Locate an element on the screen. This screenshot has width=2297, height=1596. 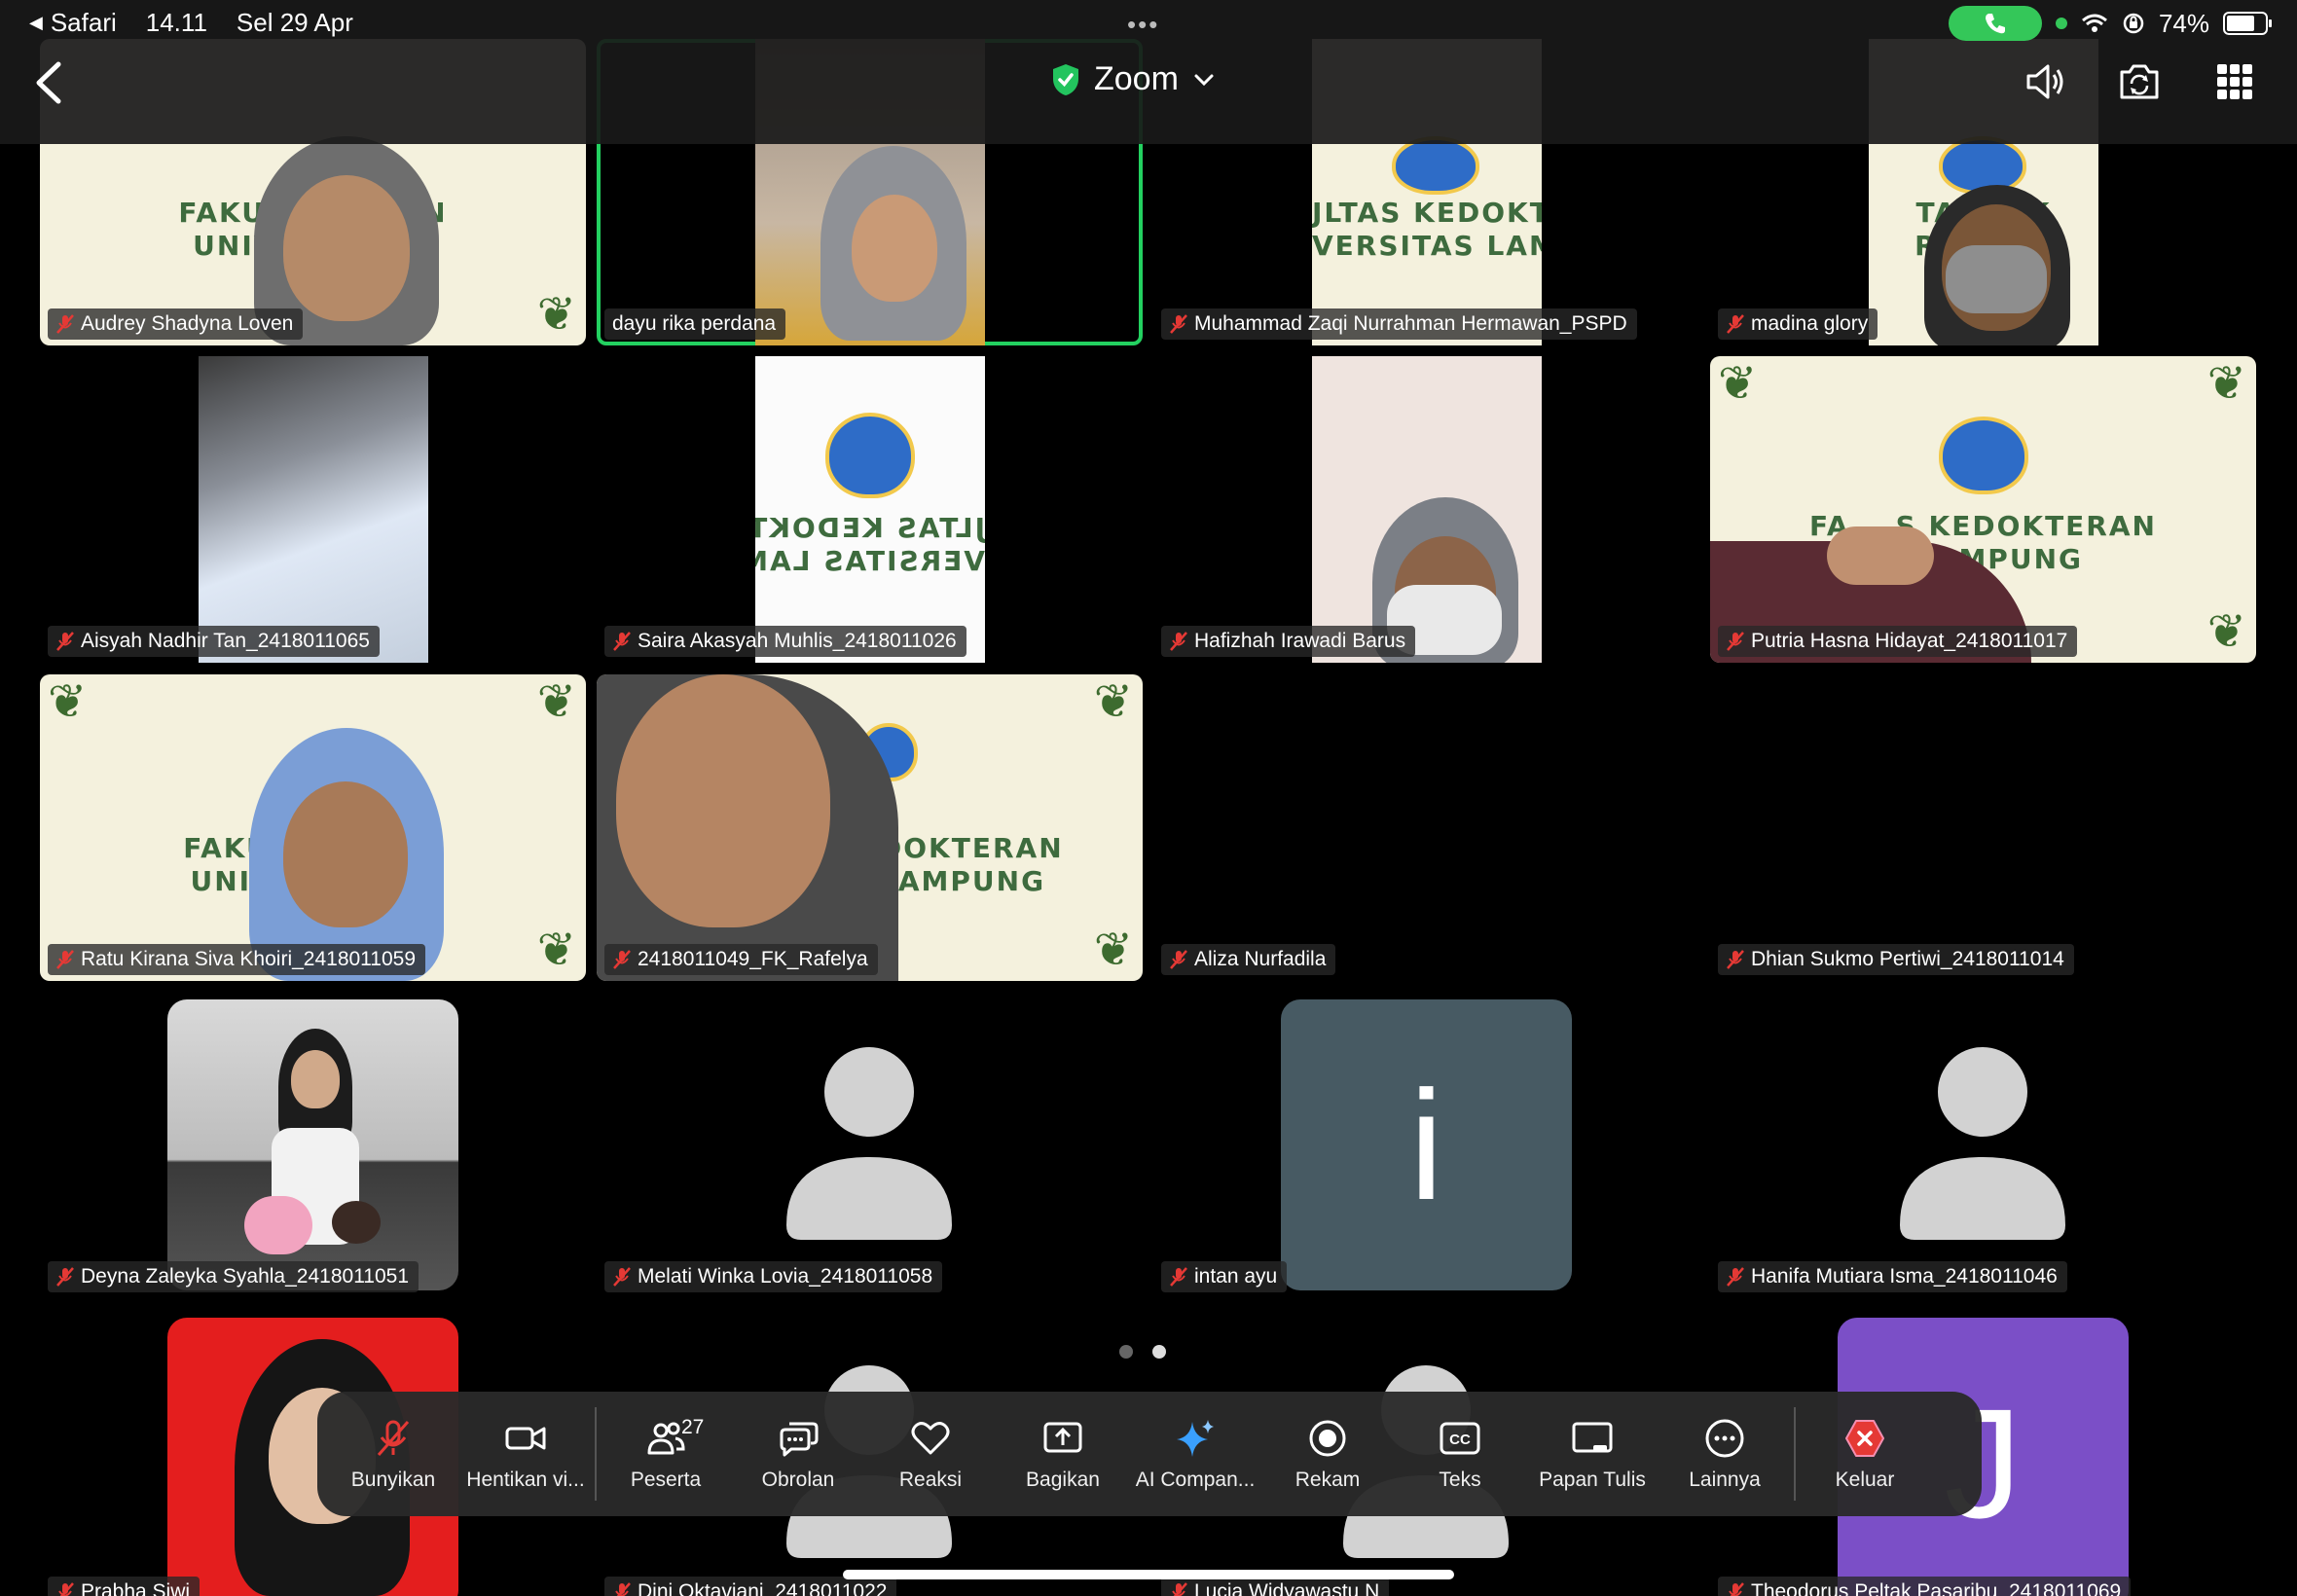
multitasking-dots-icon: ••• is located at coordinates (1143, 25).